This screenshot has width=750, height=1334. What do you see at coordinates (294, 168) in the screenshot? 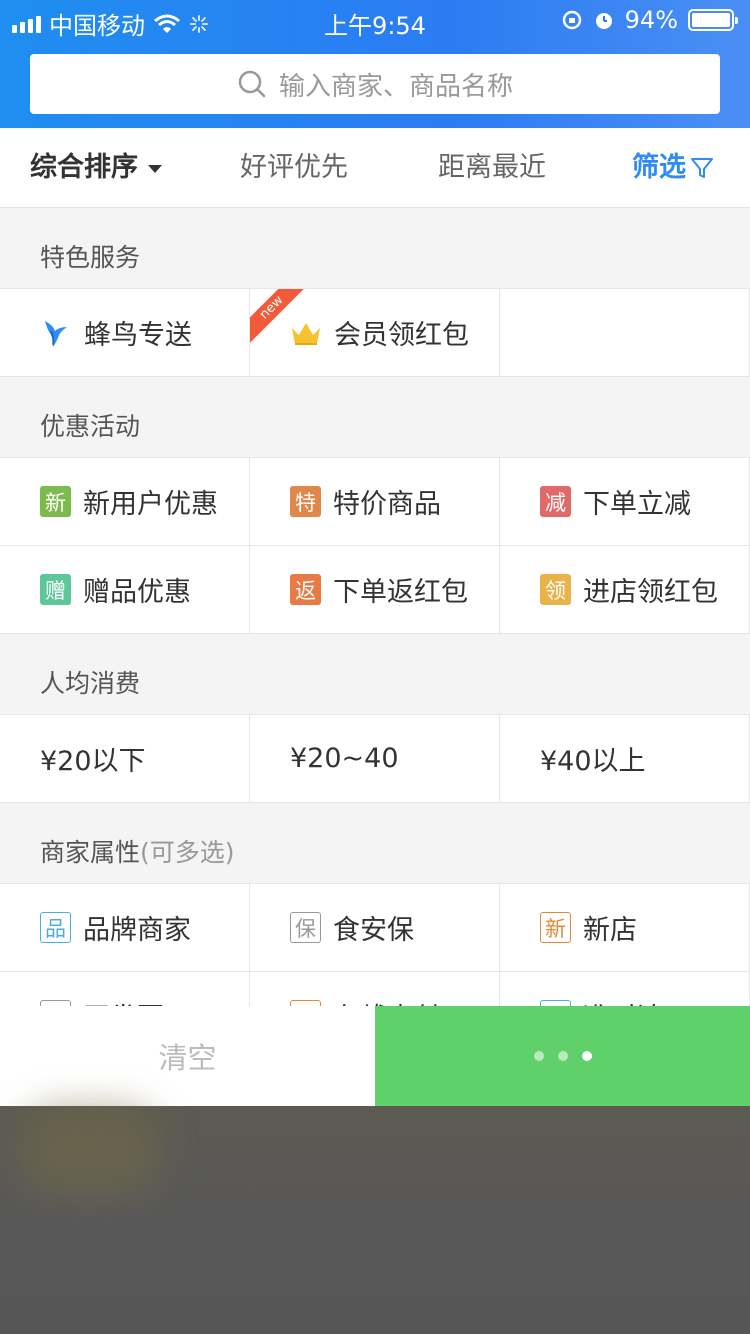
I see `sort-rating: 好评优先` at bounding box center [294, 168].